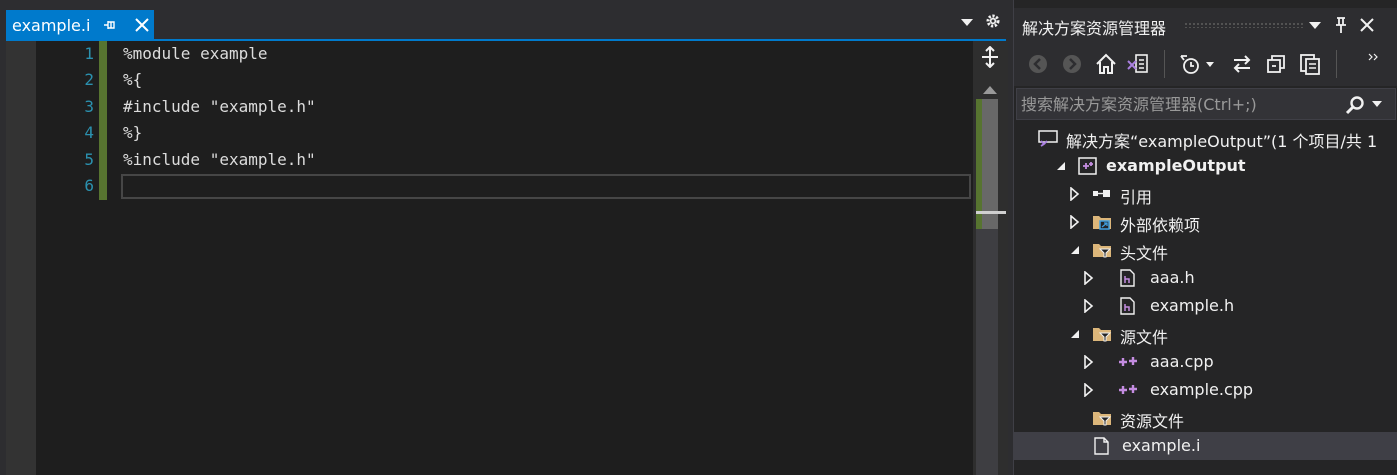 The height and width of the screenshot is (475, 1397). Describe the element at coordinates (1205, 222) in the screenshot. I see `tree-item-external-dependencies: 外部依赖项` at that location.